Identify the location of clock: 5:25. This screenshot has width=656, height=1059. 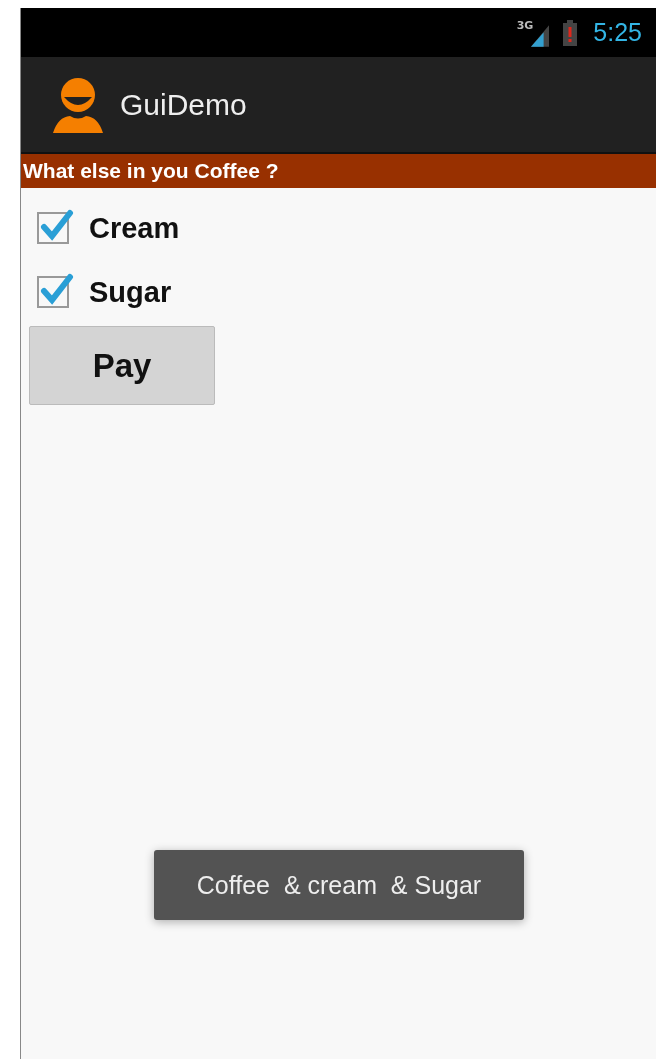
(617, 32).